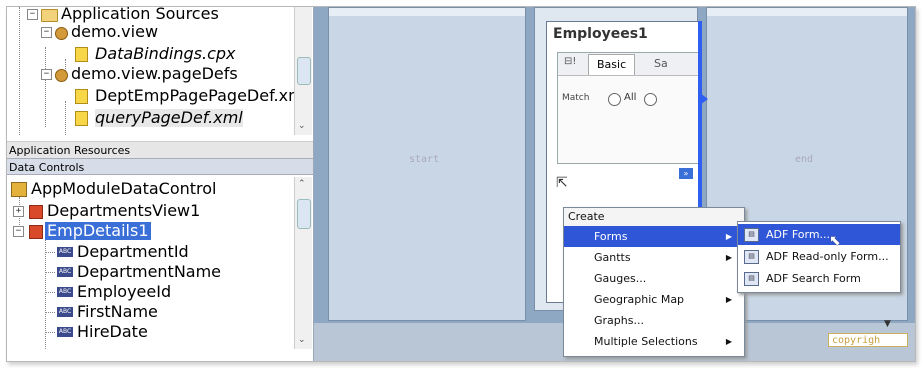 The height and width of the screenshot is (370, 922). Describe the element at coordinates (614, 99) in the screenshot. I see `radio-all` at that location.